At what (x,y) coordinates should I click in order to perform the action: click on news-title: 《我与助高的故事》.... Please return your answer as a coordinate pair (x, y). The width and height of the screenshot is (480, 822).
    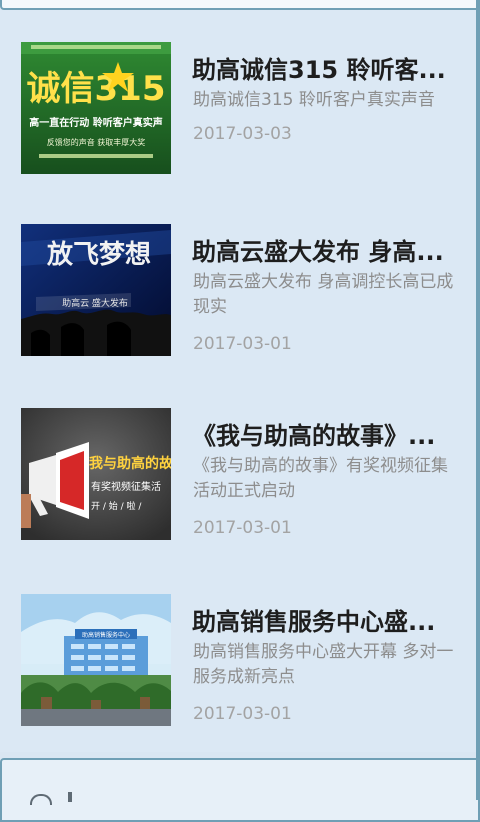
    Looking at the image, I should click on (314, 436).